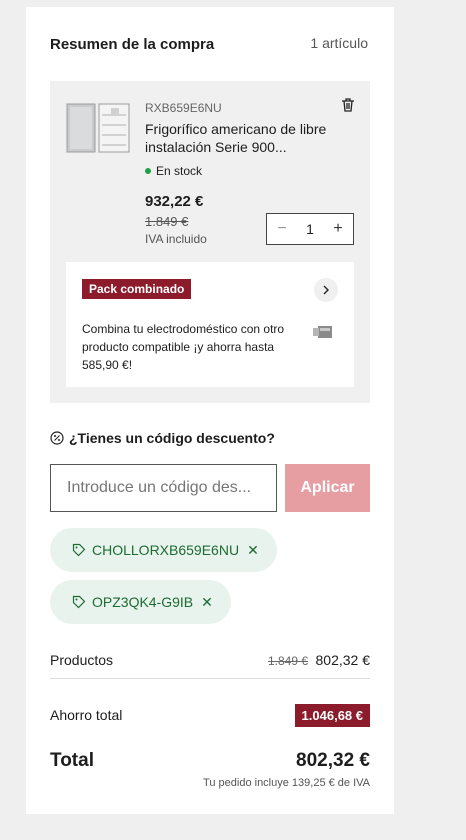 This screenshot has height=840, width=466. Describe the element at coordinates (72, 760) in the screenshot. I see `total-label: Total` at that location.